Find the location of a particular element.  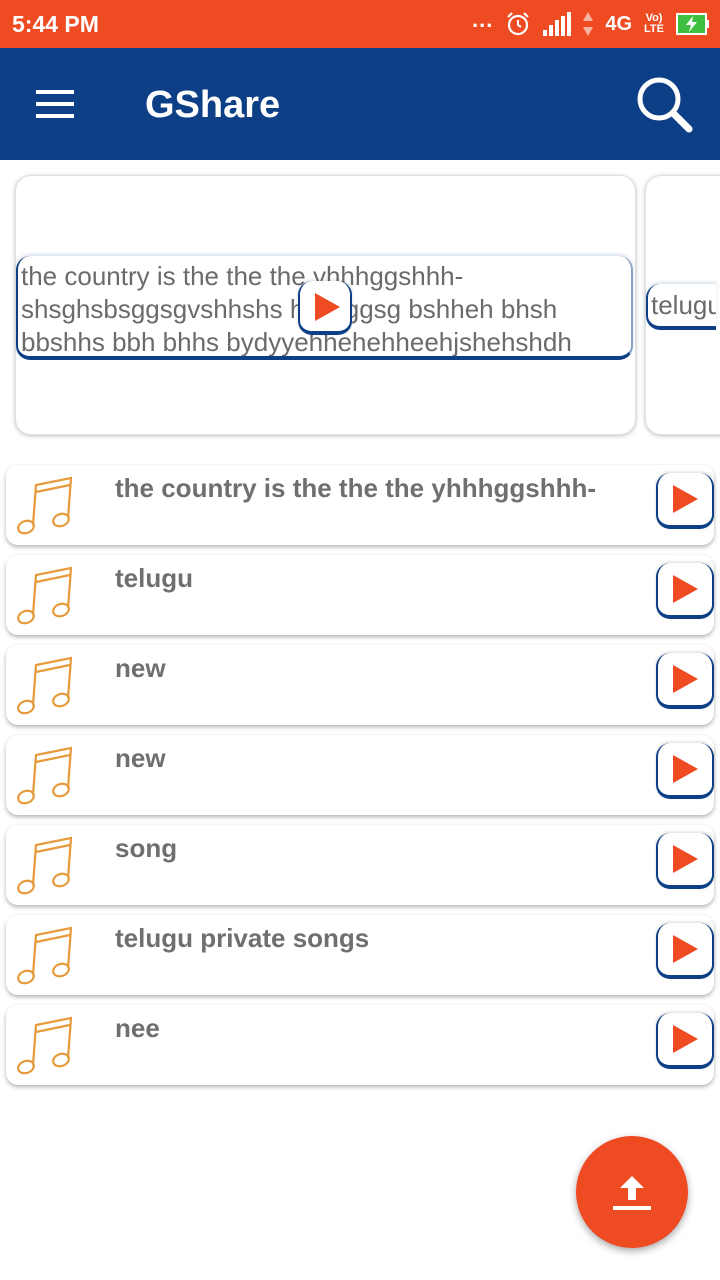

status-icons: ... 4G Vo) LTE is located at coordinates (591, 23).